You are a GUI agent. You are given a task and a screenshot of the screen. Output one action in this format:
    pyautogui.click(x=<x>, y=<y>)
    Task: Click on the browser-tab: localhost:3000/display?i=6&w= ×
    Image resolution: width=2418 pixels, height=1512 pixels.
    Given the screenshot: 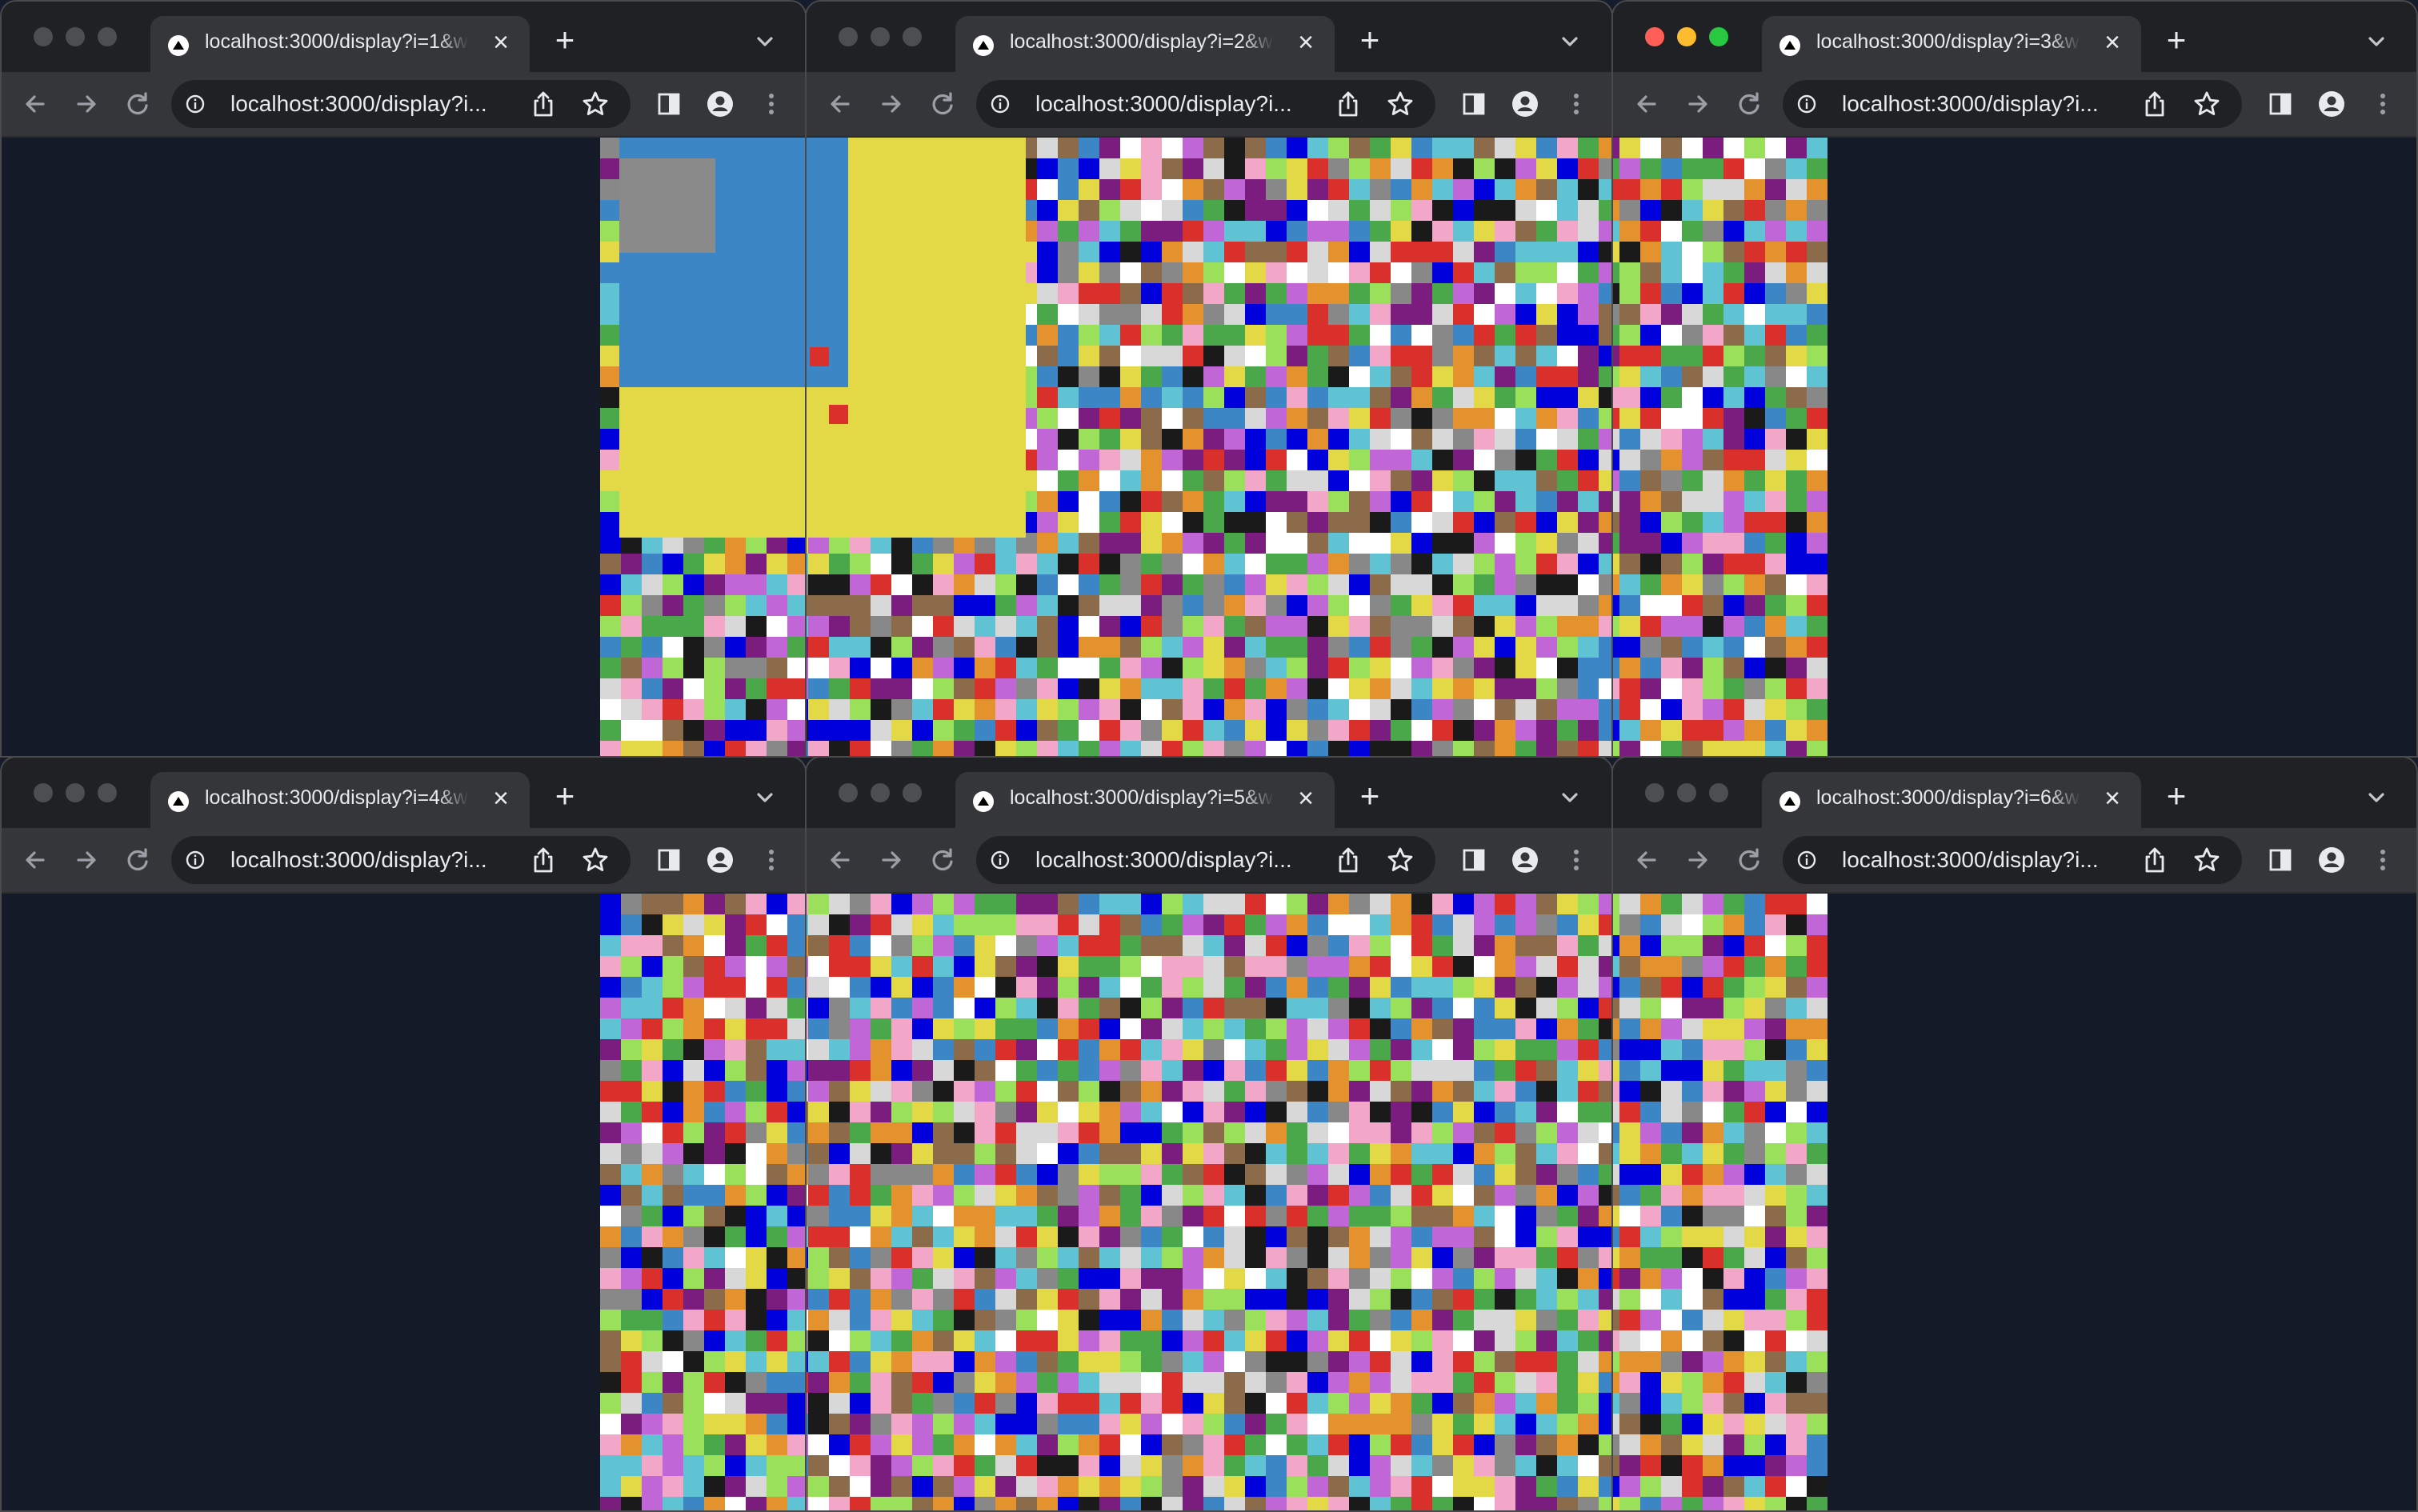 What is the action you would take?
    pyautogui.click(x=1951, y=800)
    